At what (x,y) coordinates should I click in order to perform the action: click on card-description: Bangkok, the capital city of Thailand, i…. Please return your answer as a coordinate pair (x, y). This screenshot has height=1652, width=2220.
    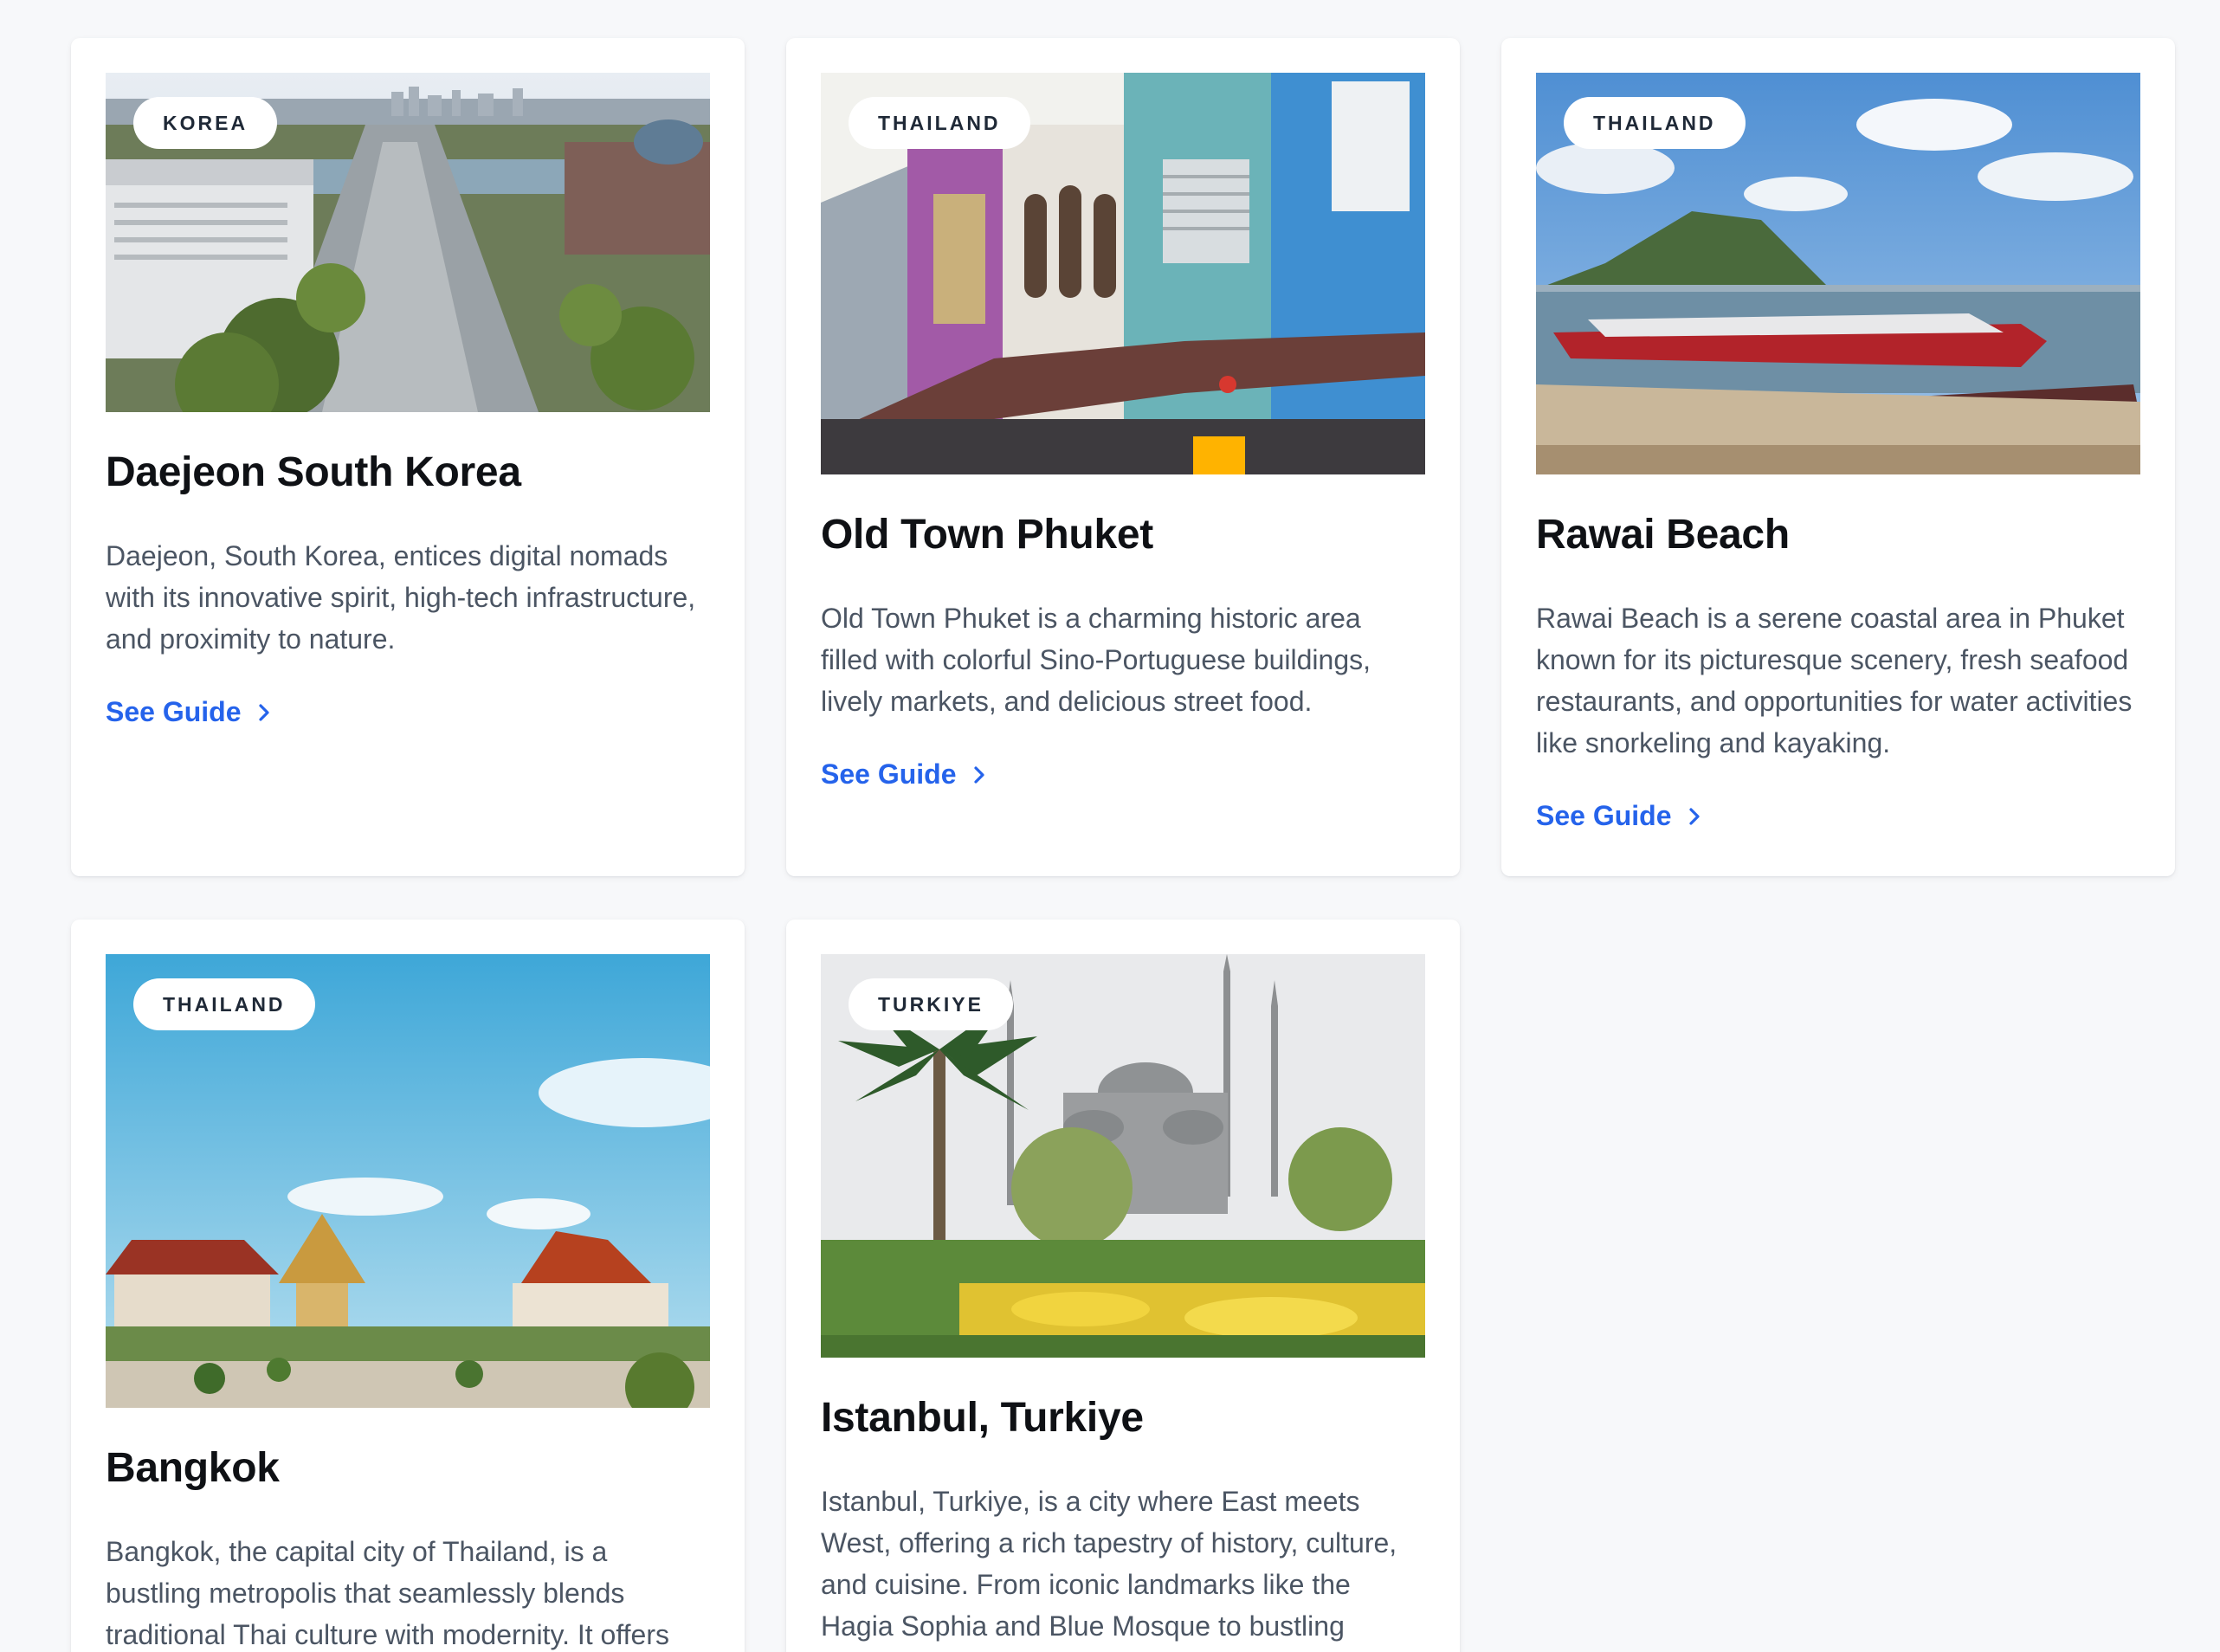
    Looking at the image, I should click on (387, 1593).